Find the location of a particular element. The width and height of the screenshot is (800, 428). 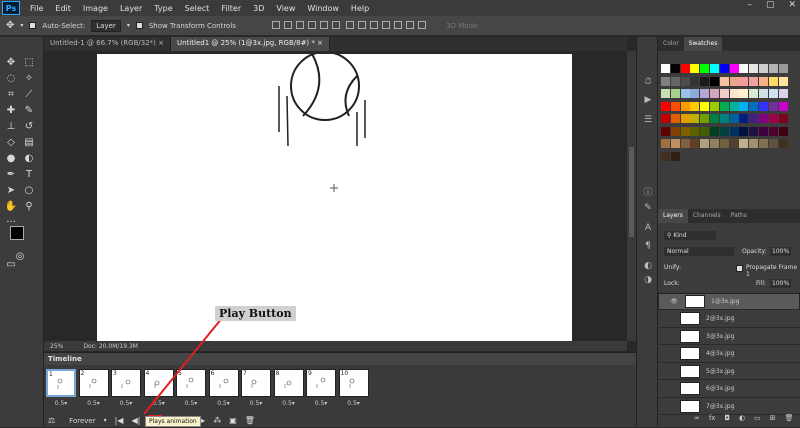

eye-icon: 👁 is located at coordinates (674, 301).